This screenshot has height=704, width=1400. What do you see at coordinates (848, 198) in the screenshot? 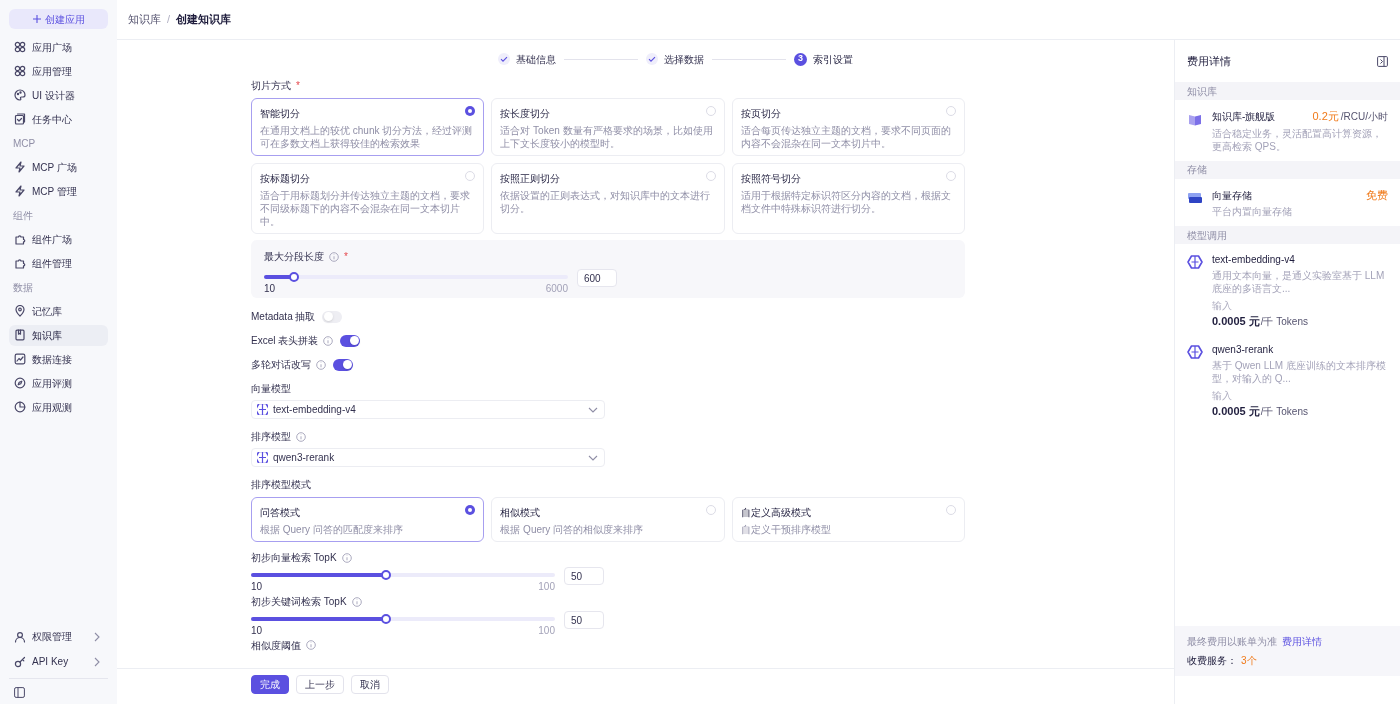
I see `option-card: 按照符号切分 适用于根据特定标识符区分内容的文档，根据文档文件中特殊标识符进行切分。` at bounding box center [848, 198].